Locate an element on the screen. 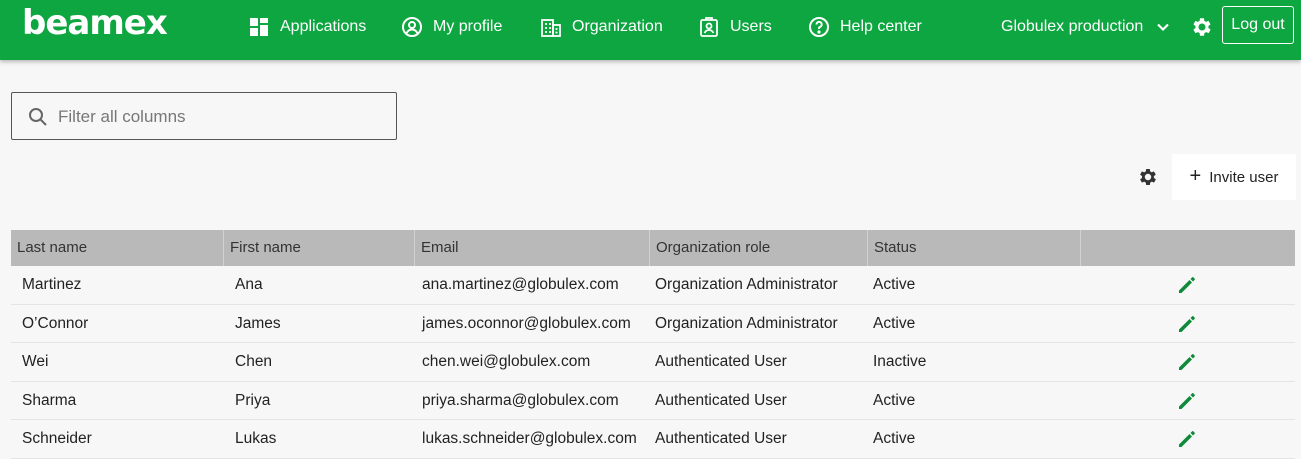  cell-email: chen.wei@globulex.com is located at coordinates (506, 361).